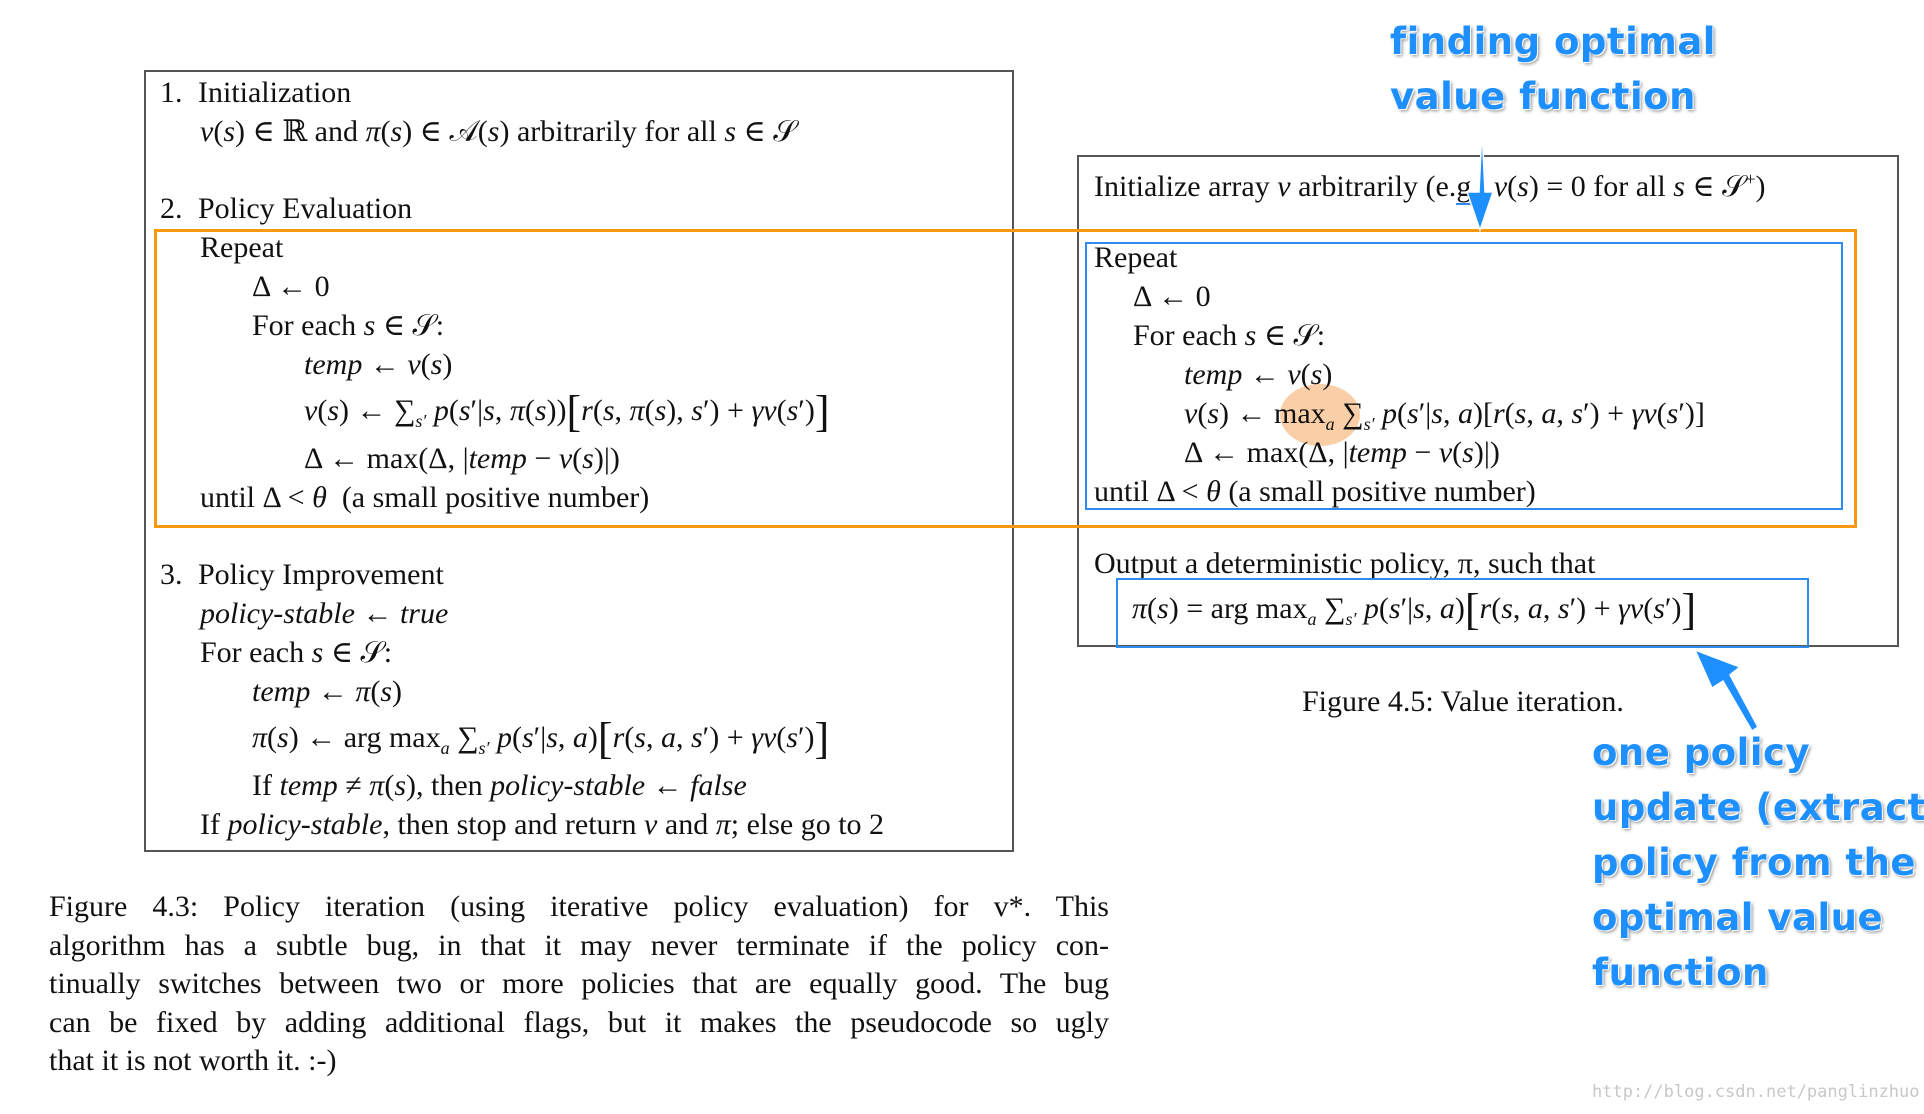  I want to click on annotation-line: optimal value, so click(1738, 917).